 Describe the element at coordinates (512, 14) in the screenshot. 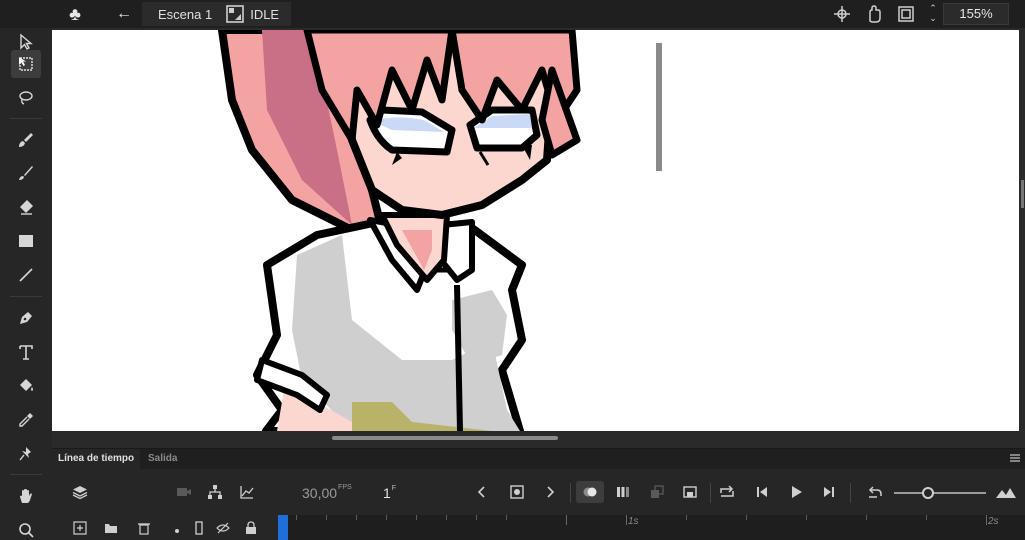

I see `top-bar: ♣ ← Escena 1 IDLE ⌃ ⌄ 155%` at that location.